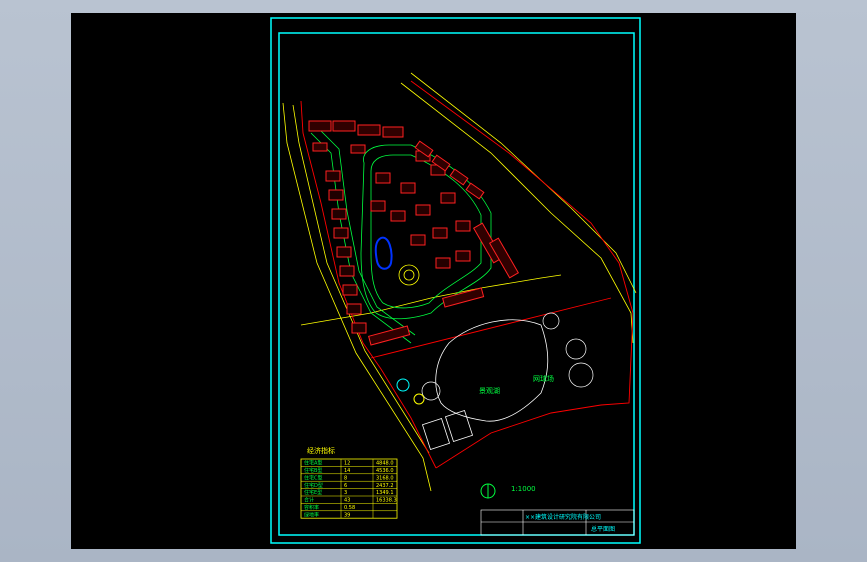 The width and height of the screenshot is (867, 562). I want to click on legend-cell: 16338.3, so click(386, 501).